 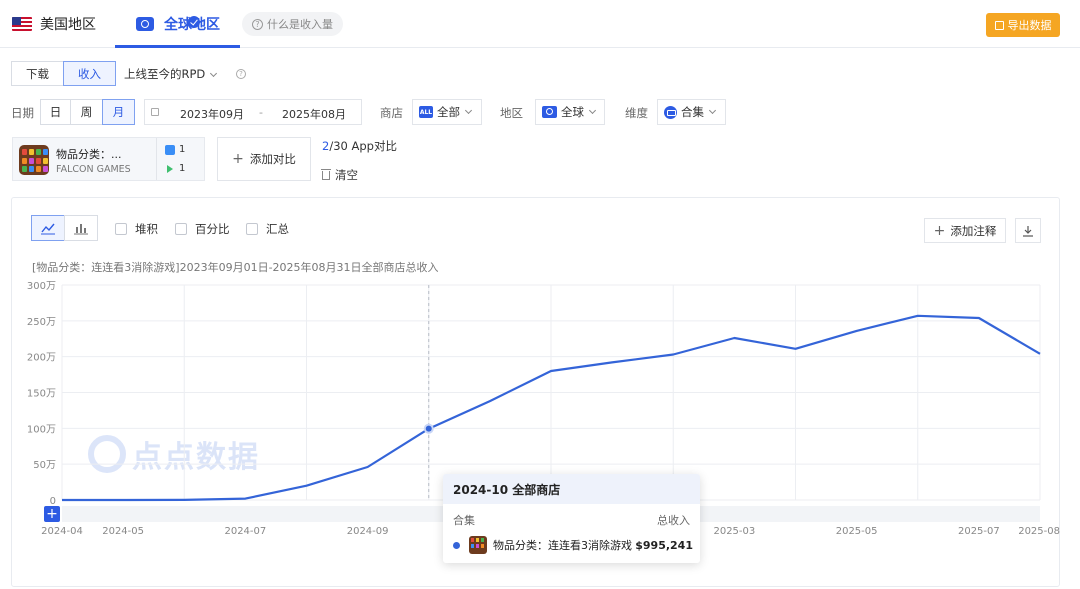 What do you see at coordinates (571, 489) in the screenshot?
I see `tooltip-header: 2024-10 全部商店` at bounding box center [571, 489].